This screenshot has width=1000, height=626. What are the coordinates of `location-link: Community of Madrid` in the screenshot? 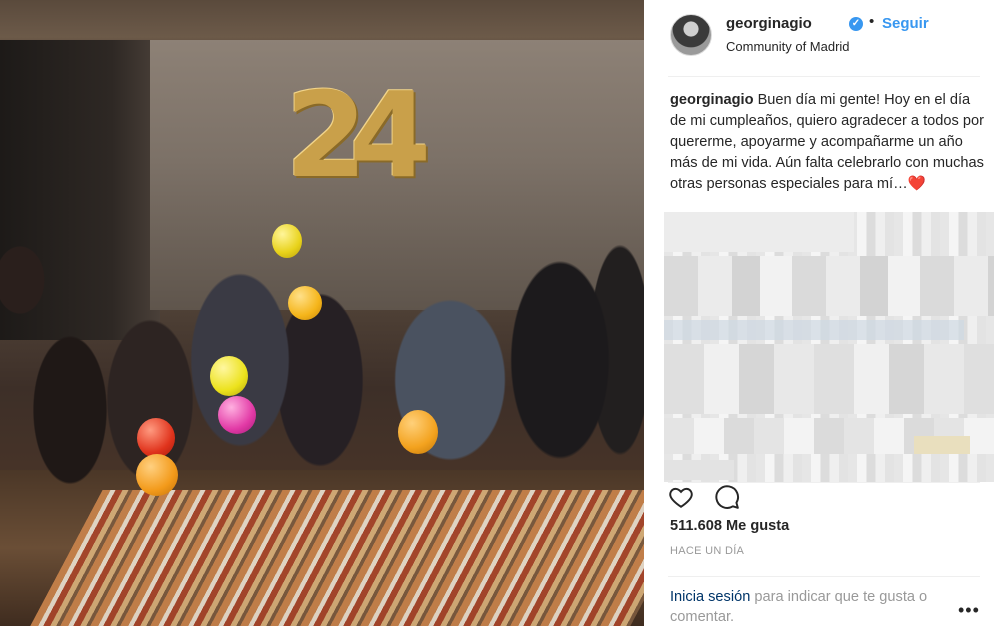 It's located at (788, 46).